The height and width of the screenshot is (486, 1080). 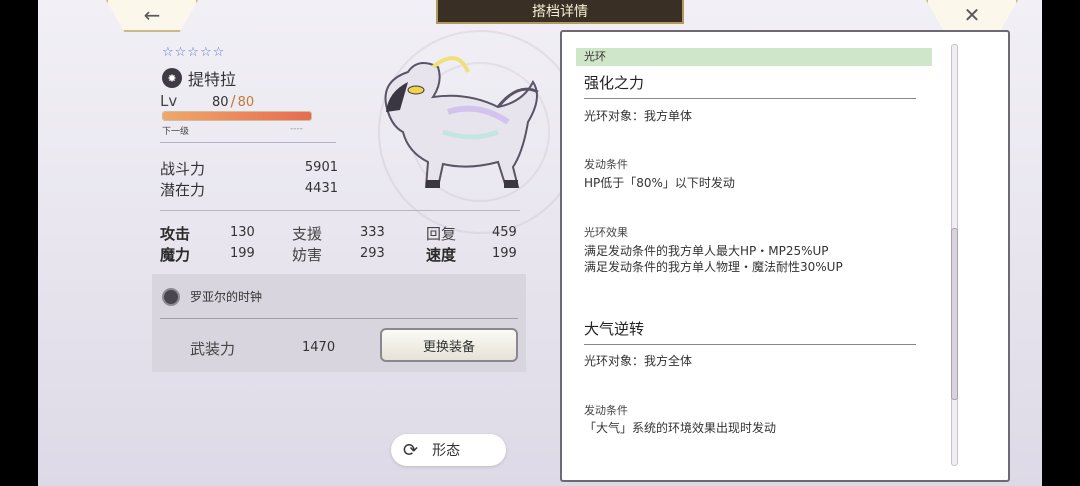 I want to click on stat-label: 魔力, so click(x=175, y=255).